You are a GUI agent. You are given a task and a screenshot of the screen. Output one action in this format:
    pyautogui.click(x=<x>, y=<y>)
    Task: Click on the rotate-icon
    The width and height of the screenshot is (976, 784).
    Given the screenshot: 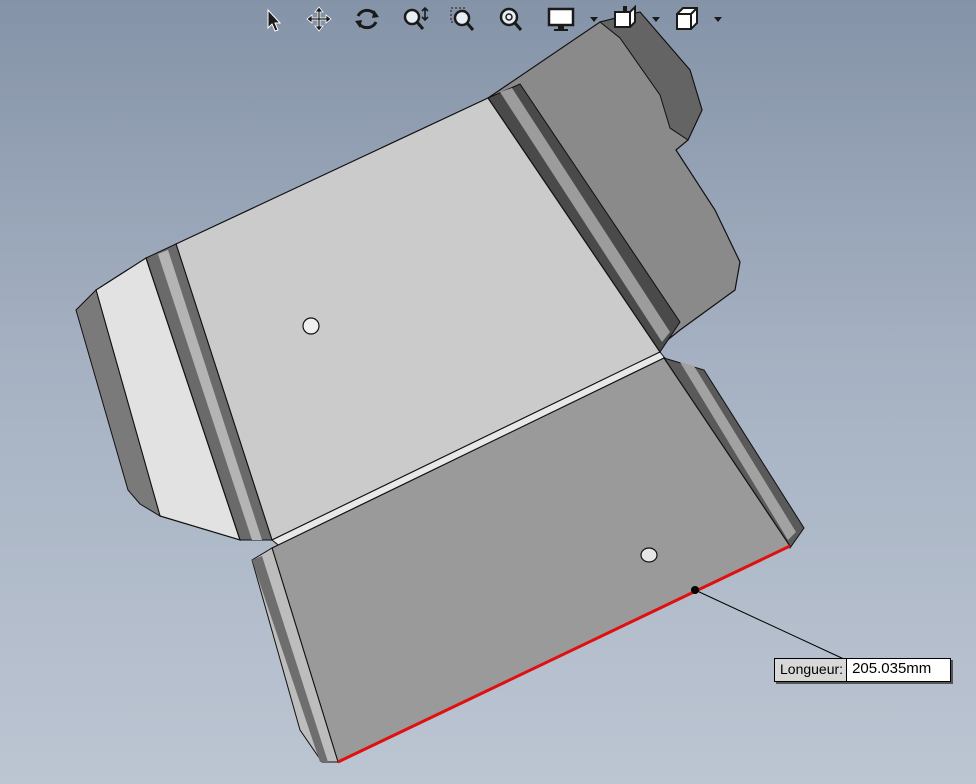 What is the action you would take?
    pyautogui.click(x=367, y=19)
    